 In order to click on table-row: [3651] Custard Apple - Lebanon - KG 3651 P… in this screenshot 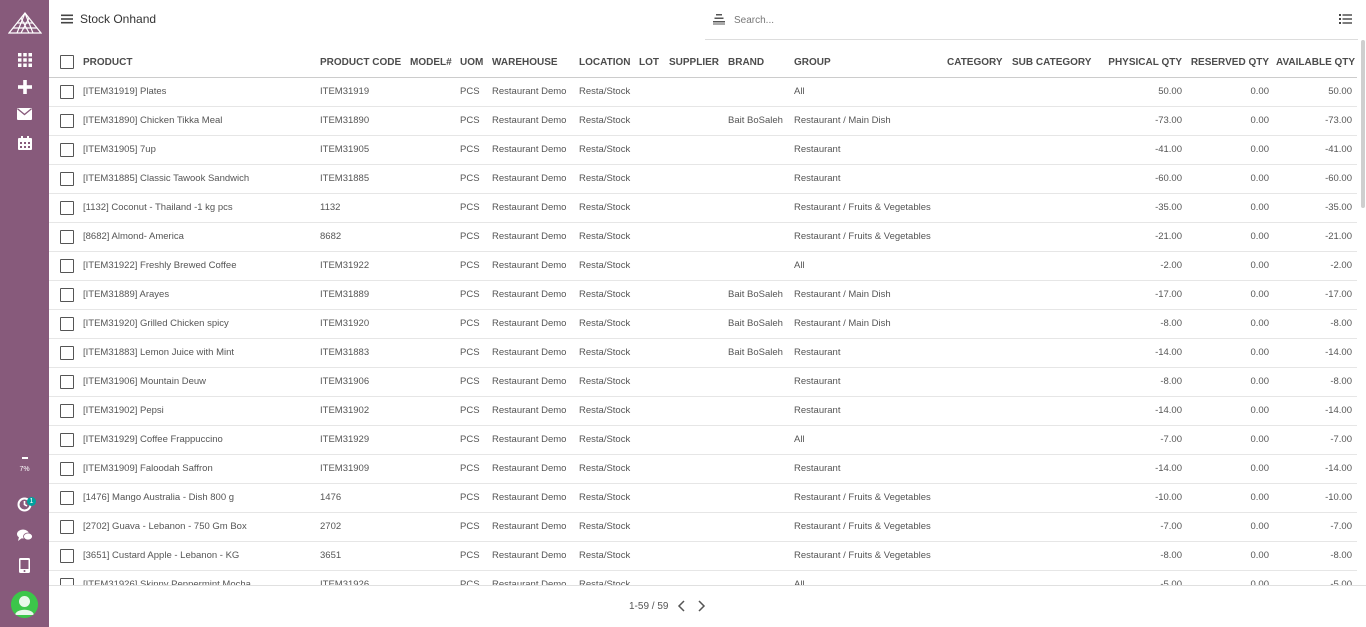, I will do `click(703, 556)`.